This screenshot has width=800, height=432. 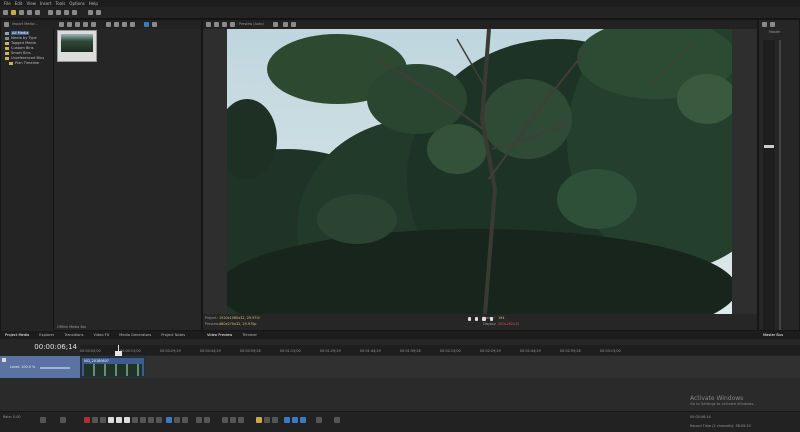 What do you see at coordinates (66, 12) in the screenshot?
I see `undo-icon` at bounding box center [66, 12].